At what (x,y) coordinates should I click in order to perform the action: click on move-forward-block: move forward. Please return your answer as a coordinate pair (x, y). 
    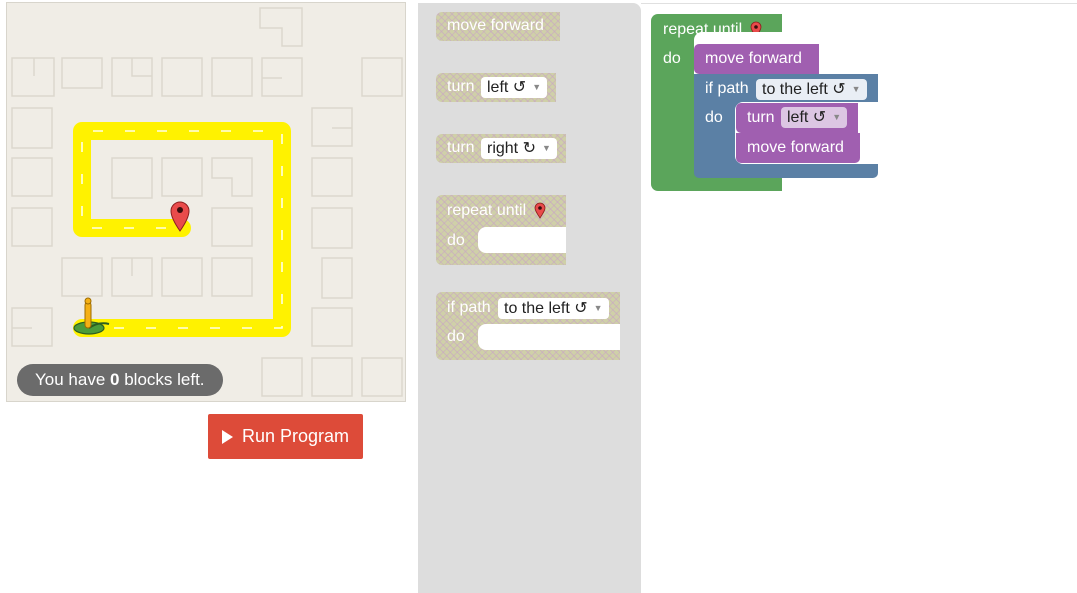
    Looking at the image, I should click on (756, 59).